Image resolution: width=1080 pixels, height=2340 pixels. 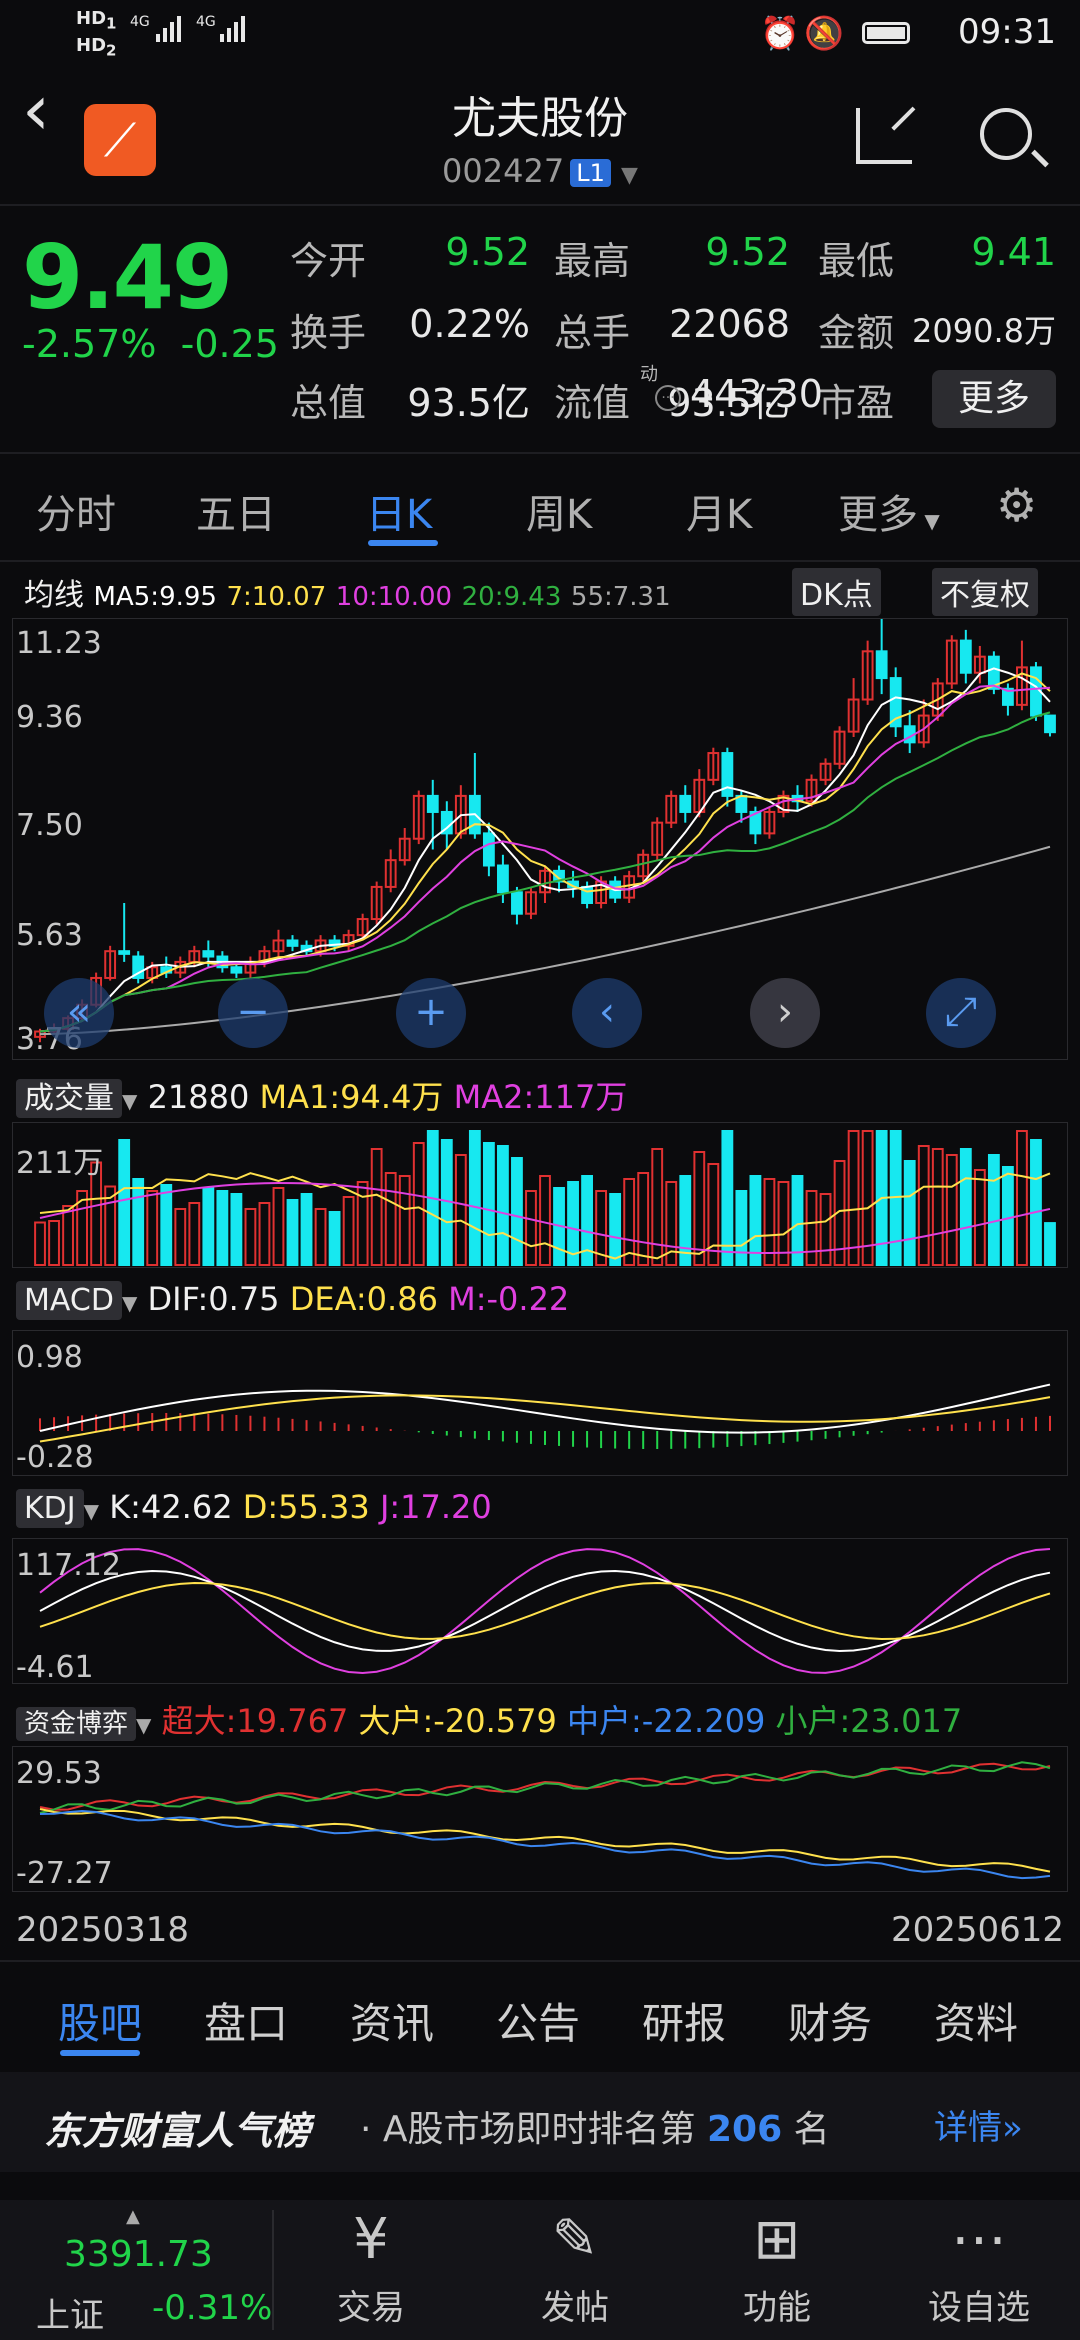 I want to click on tab-pankou: 盘口, so click(x=246, y=2020).